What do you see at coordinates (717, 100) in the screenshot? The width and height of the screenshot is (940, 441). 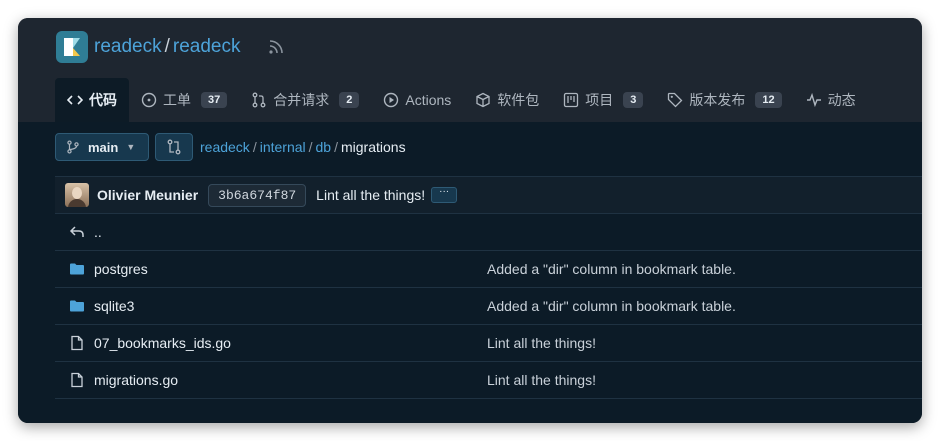 I see `tab-label: 版本发布` at bounding box center [717, 100].